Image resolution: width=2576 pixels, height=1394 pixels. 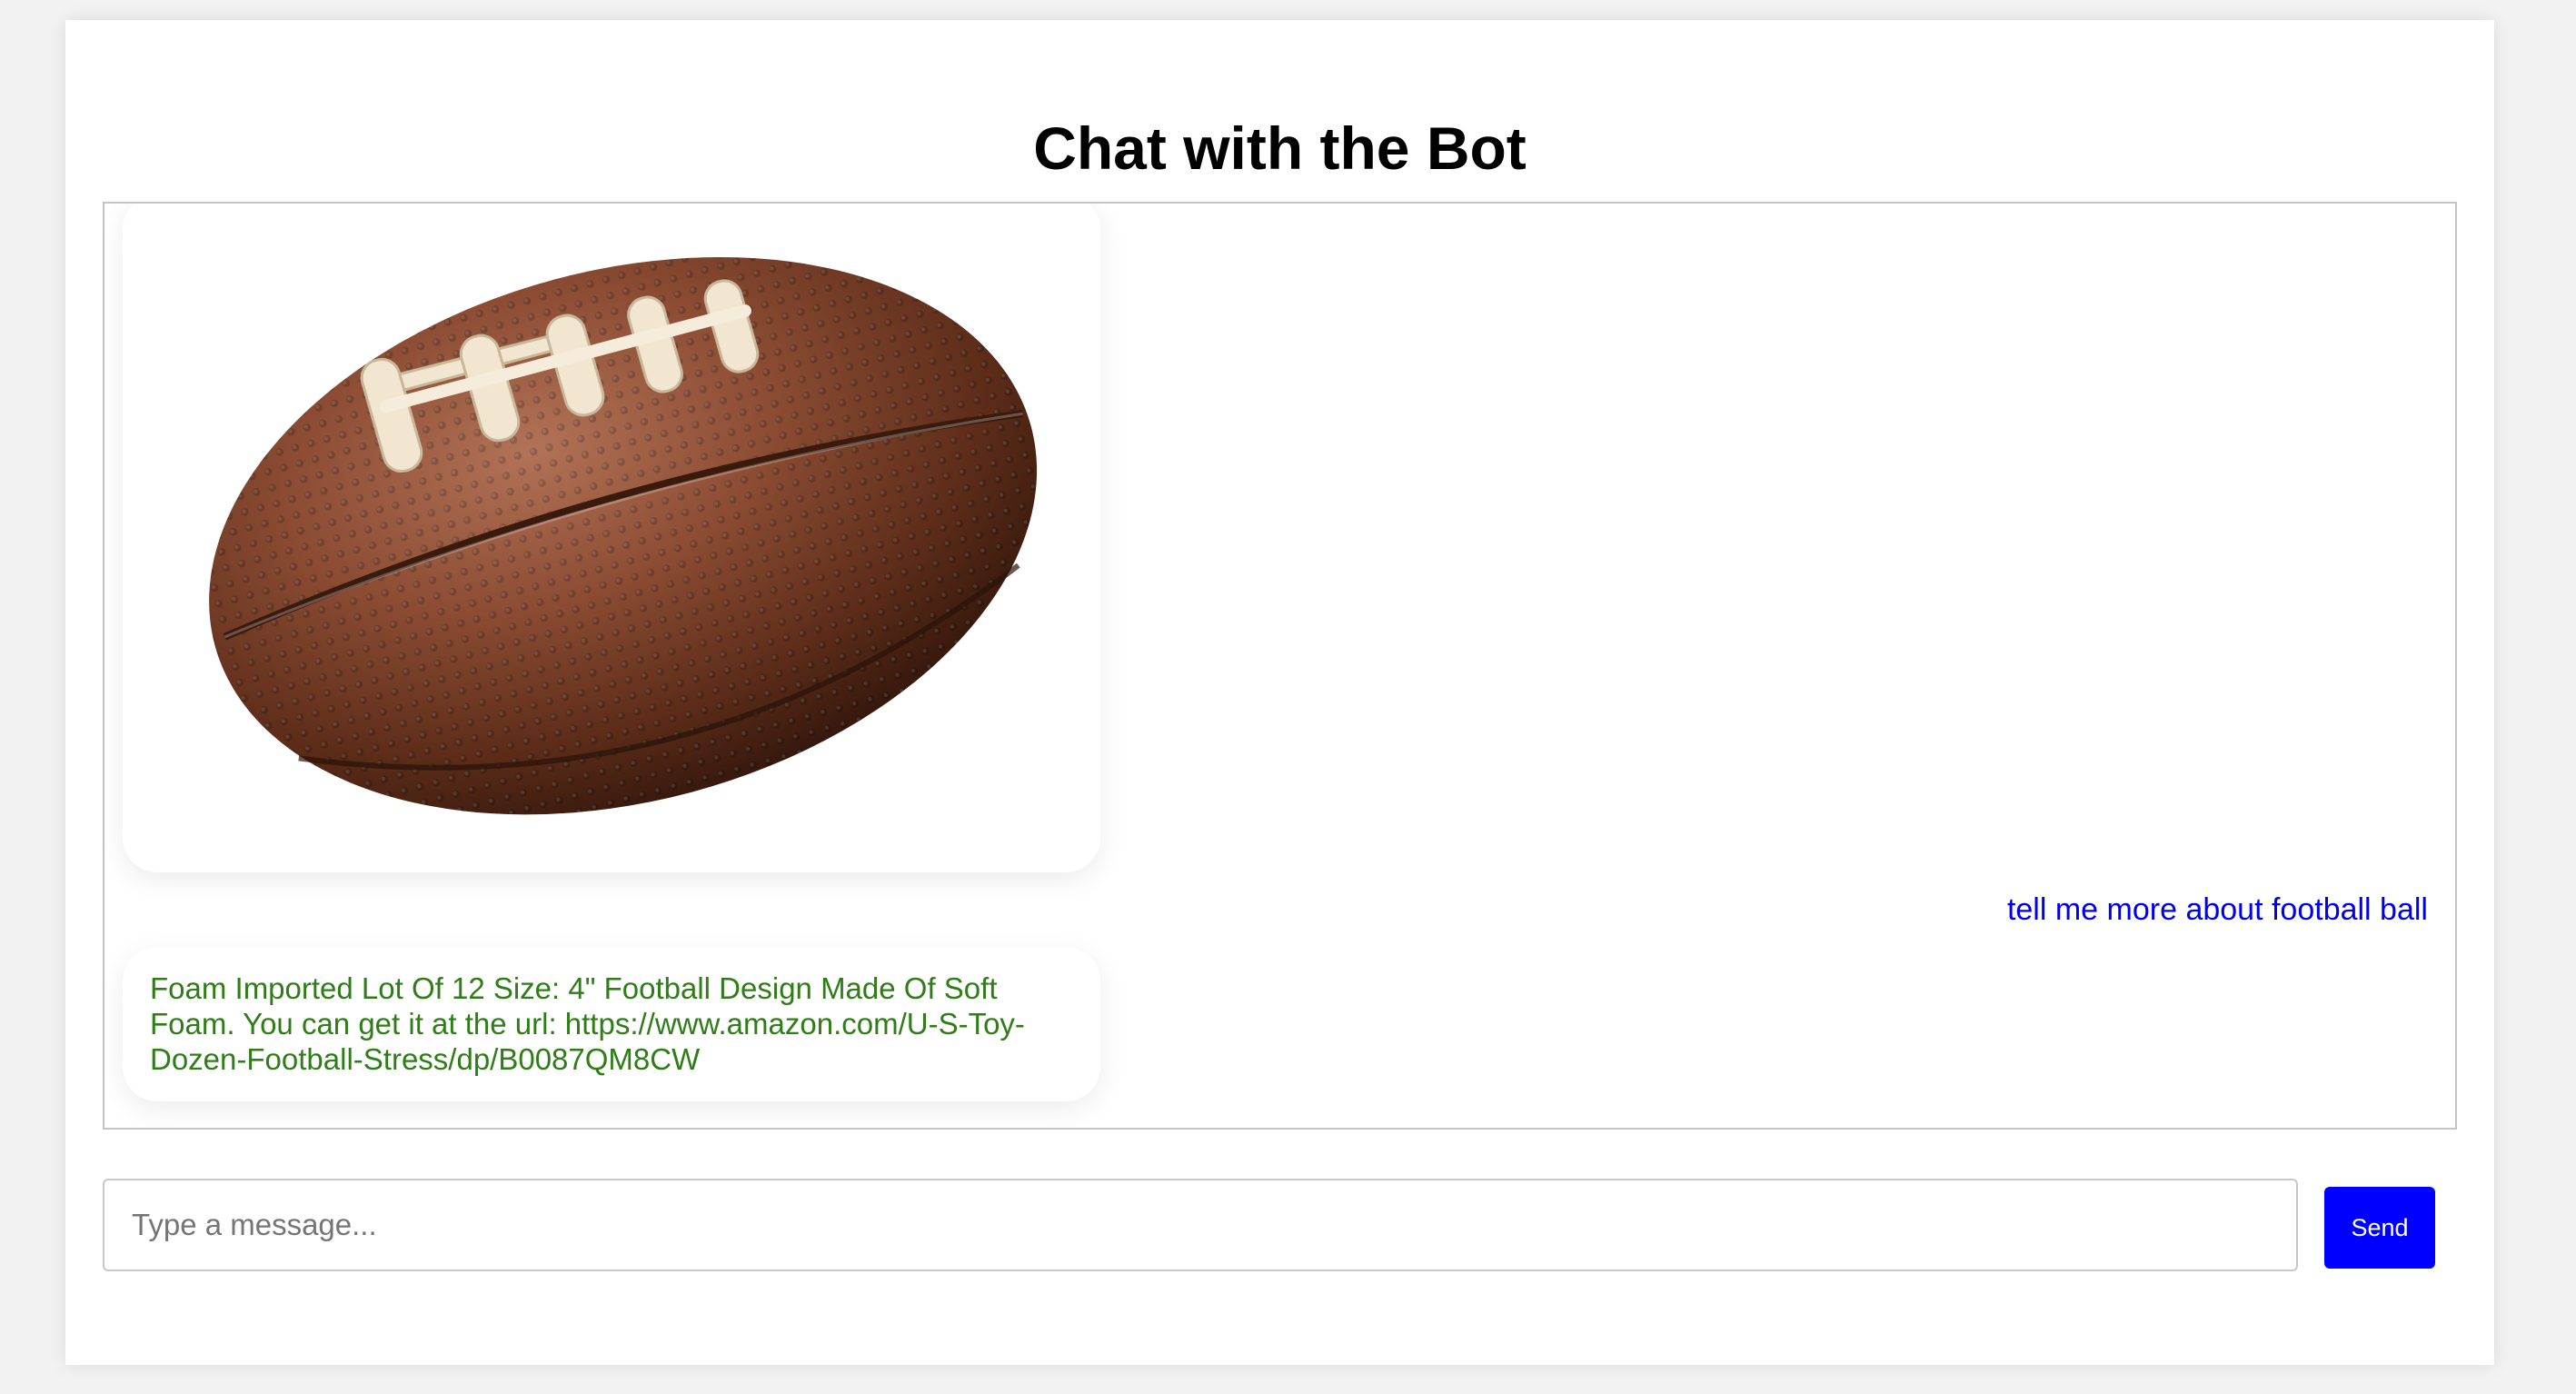 I want to click on page-title: Chat with the Bot, so click(x=1280, y=148).